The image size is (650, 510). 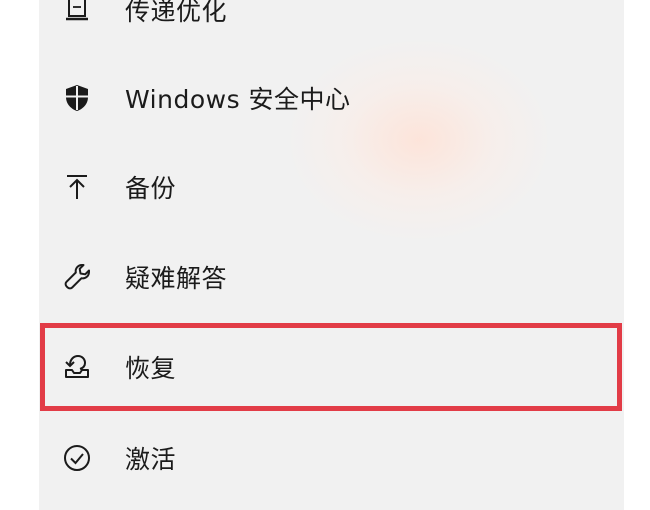 What do you see at coordinates (331, 187) in the screenshot?
I see `nav-item-backup: 备份` at bounding box center [331, 187].